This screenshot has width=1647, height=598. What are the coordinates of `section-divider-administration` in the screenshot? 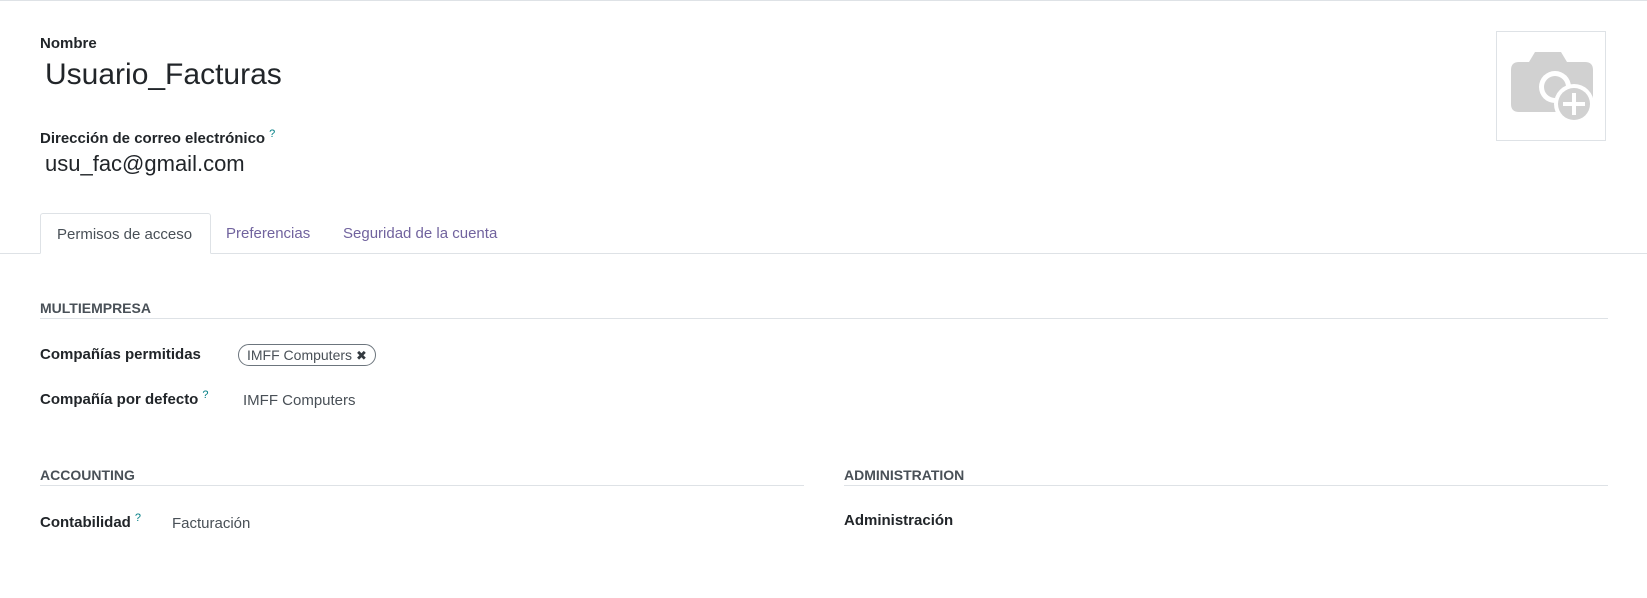 It's located at (1226, 485).